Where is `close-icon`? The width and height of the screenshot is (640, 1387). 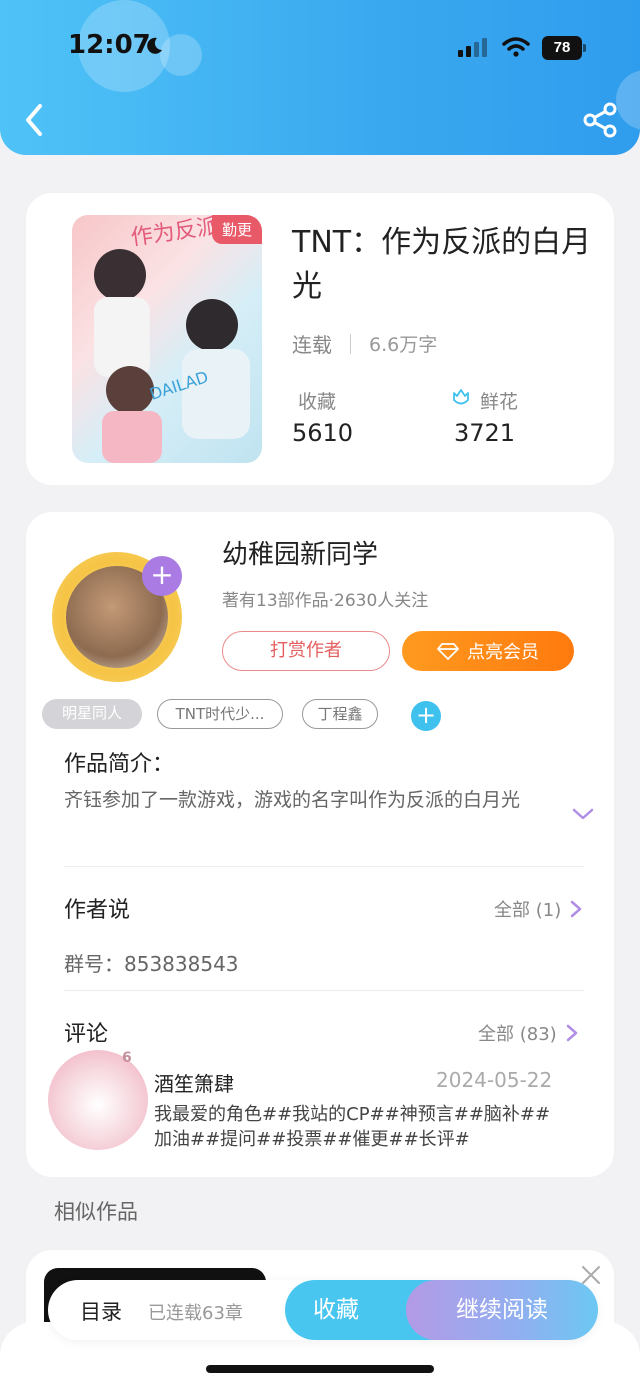 close-icon is located at coordinates (591, 1275).